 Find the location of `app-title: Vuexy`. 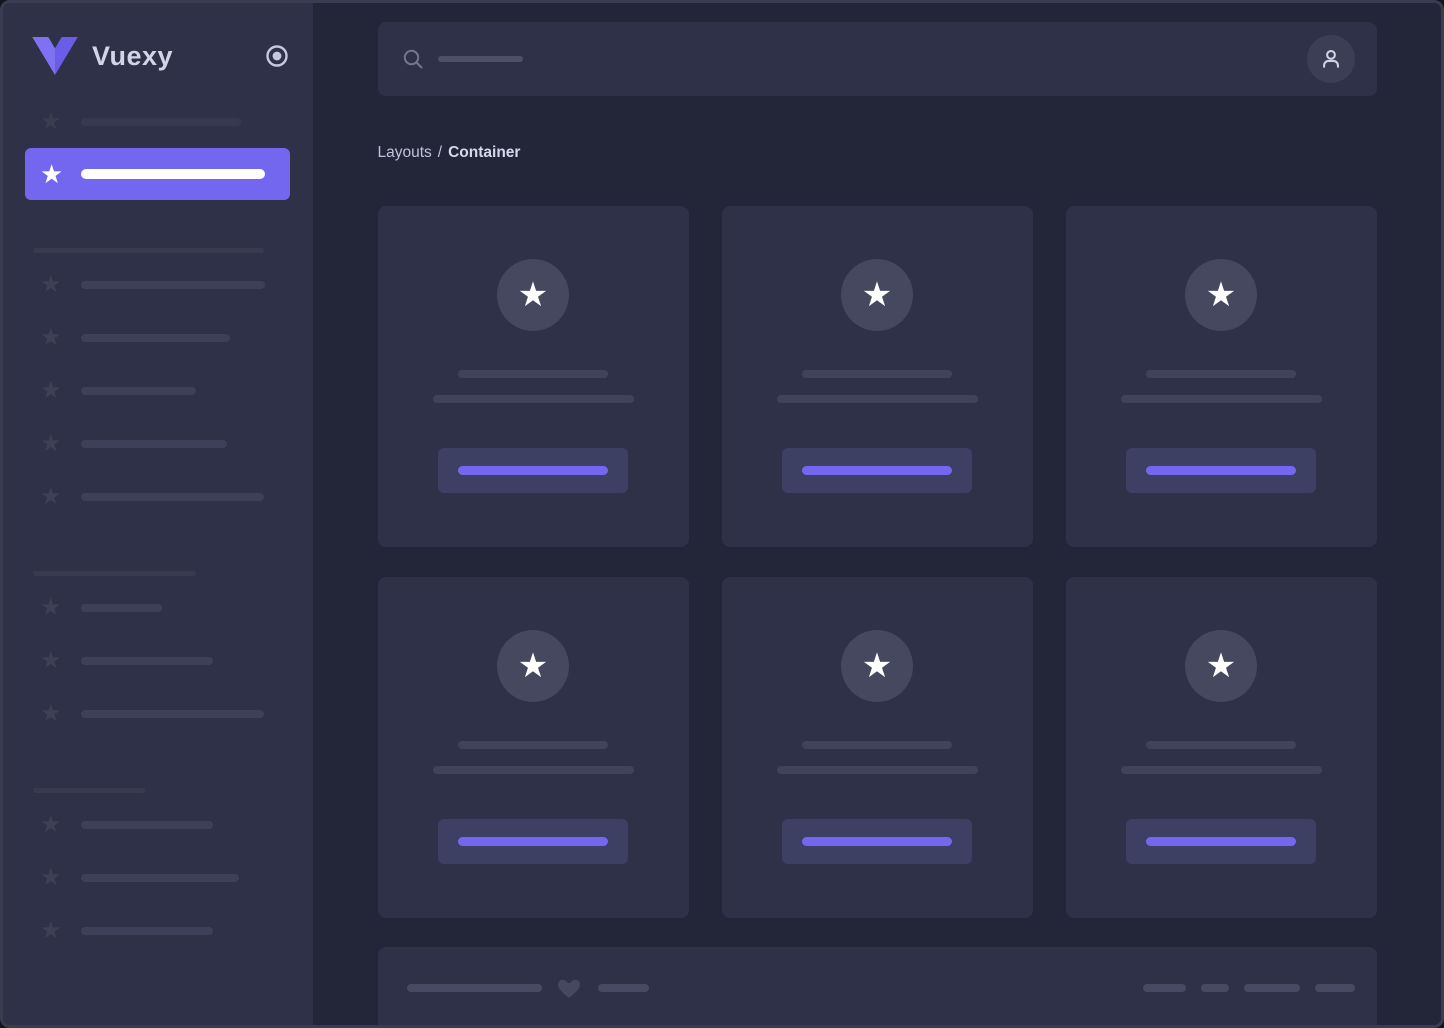

app-title: Vuexy is located at coordinates (133, 55).